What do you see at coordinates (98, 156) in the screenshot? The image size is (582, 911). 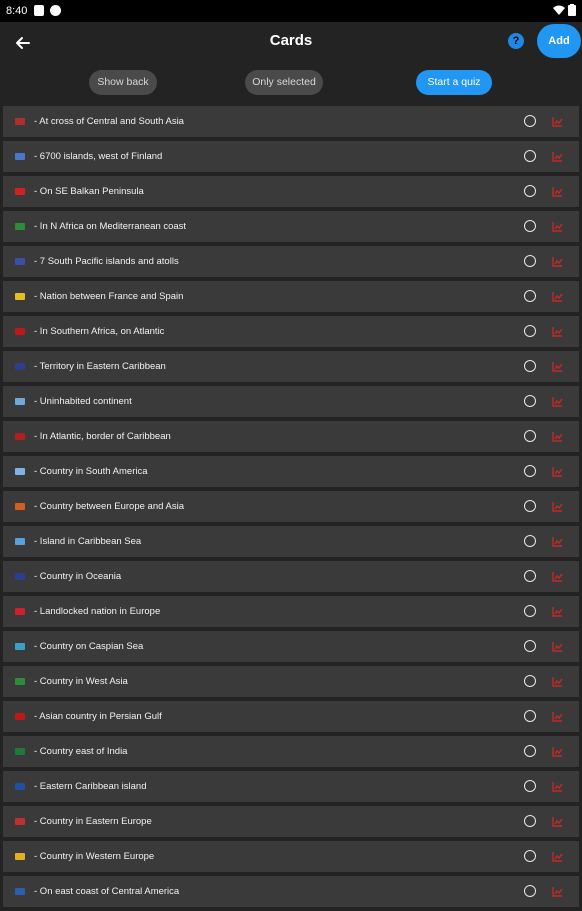 I see `card-label: - 6700 islands, west of Finland` at bounding box center [98, 156].